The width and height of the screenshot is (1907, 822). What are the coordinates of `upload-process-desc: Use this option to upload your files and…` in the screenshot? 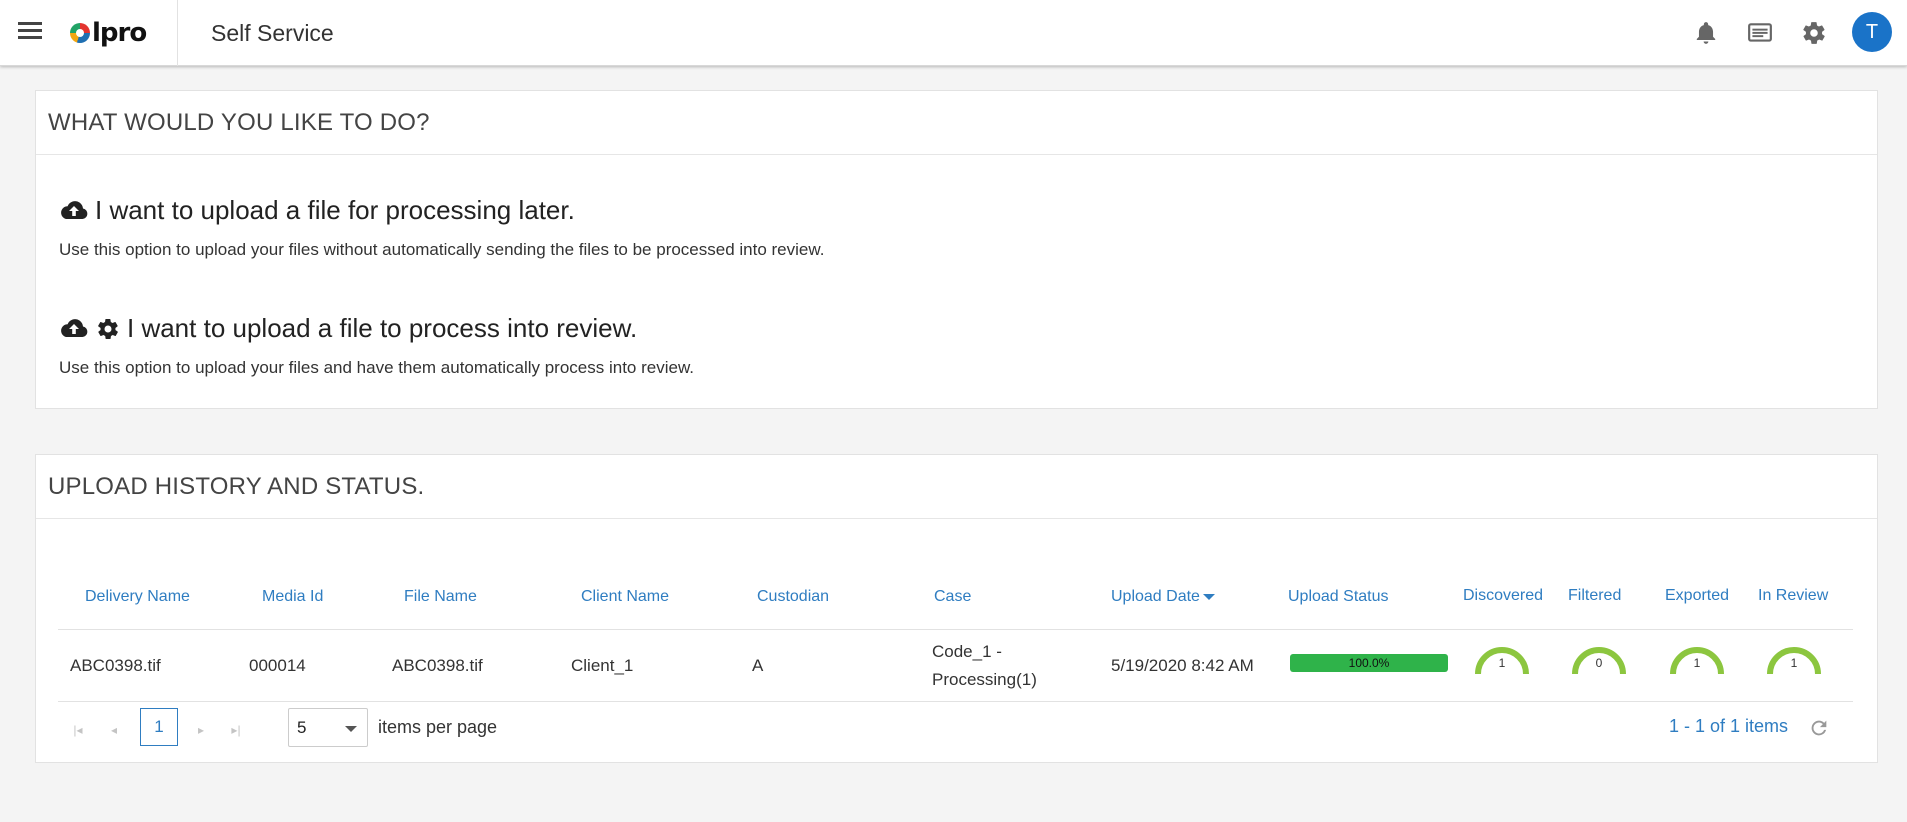 It's located at (377, 367).